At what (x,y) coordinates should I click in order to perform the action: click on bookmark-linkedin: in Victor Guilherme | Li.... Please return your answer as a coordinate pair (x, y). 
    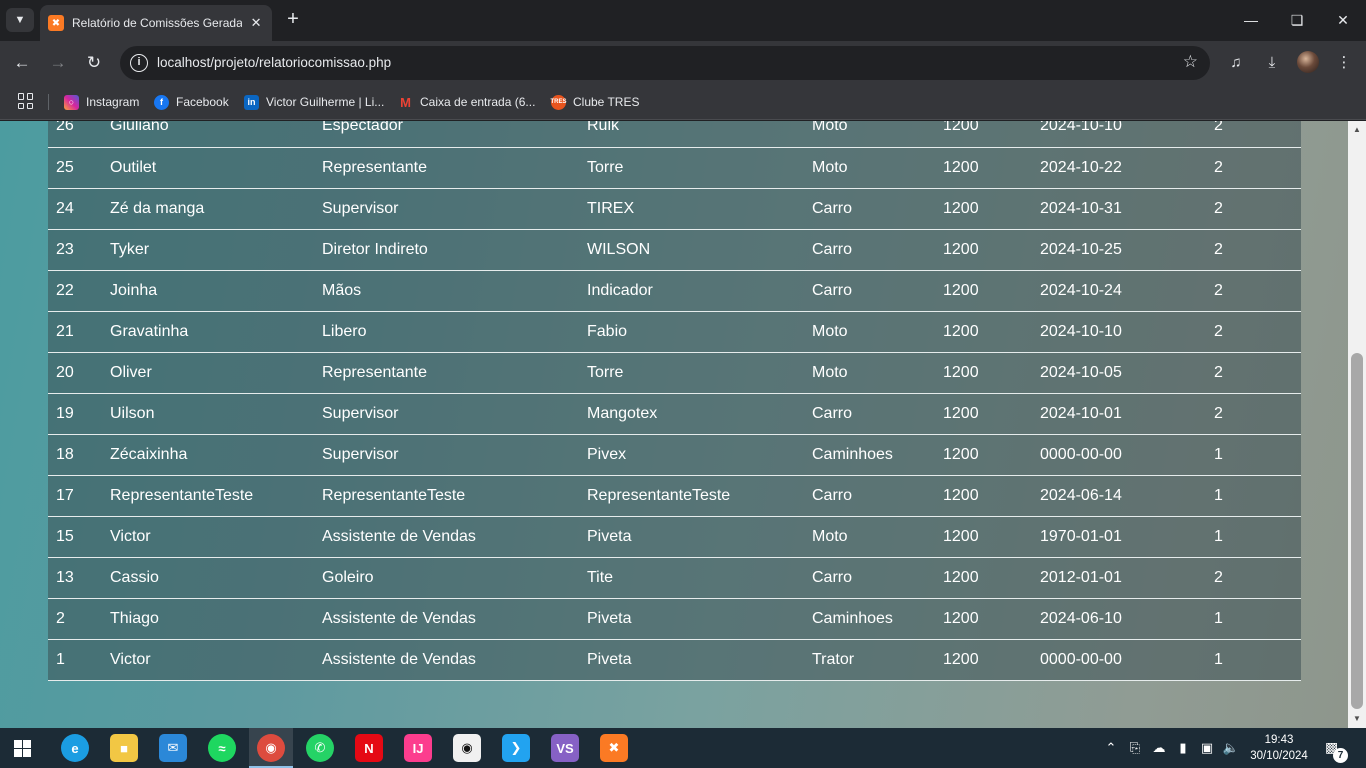
    Looking at the image, I should click on (314, 102).